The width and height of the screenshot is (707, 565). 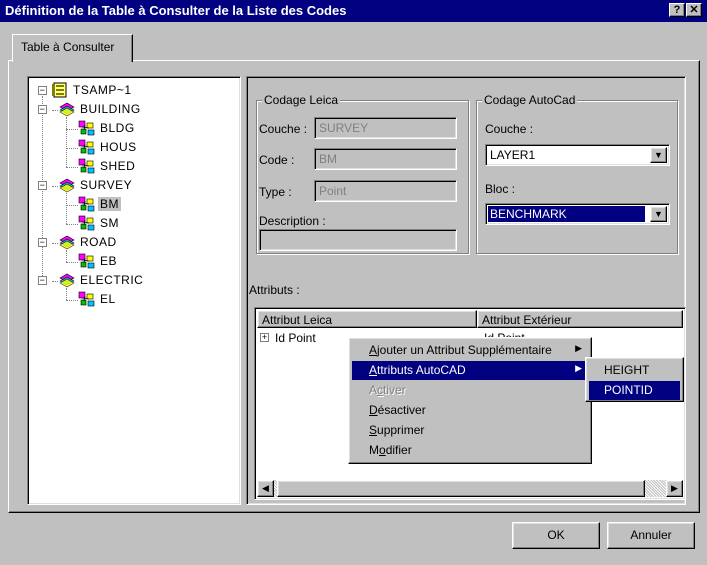 What do you see at coordinates (385, 191) in the screenshot?
I see `leica-type-field: Point` at bounding box center [385, 191].